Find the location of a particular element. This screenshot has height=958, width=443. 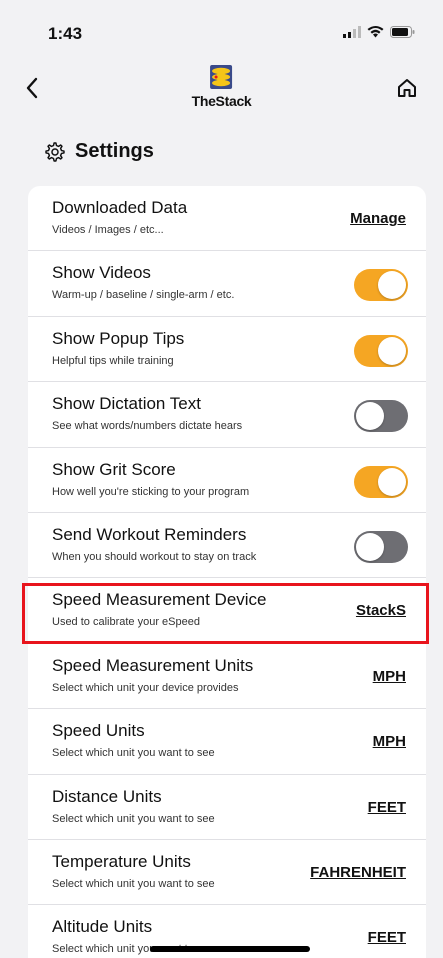

settings-header: Settings is located at coordinates (99, 151).